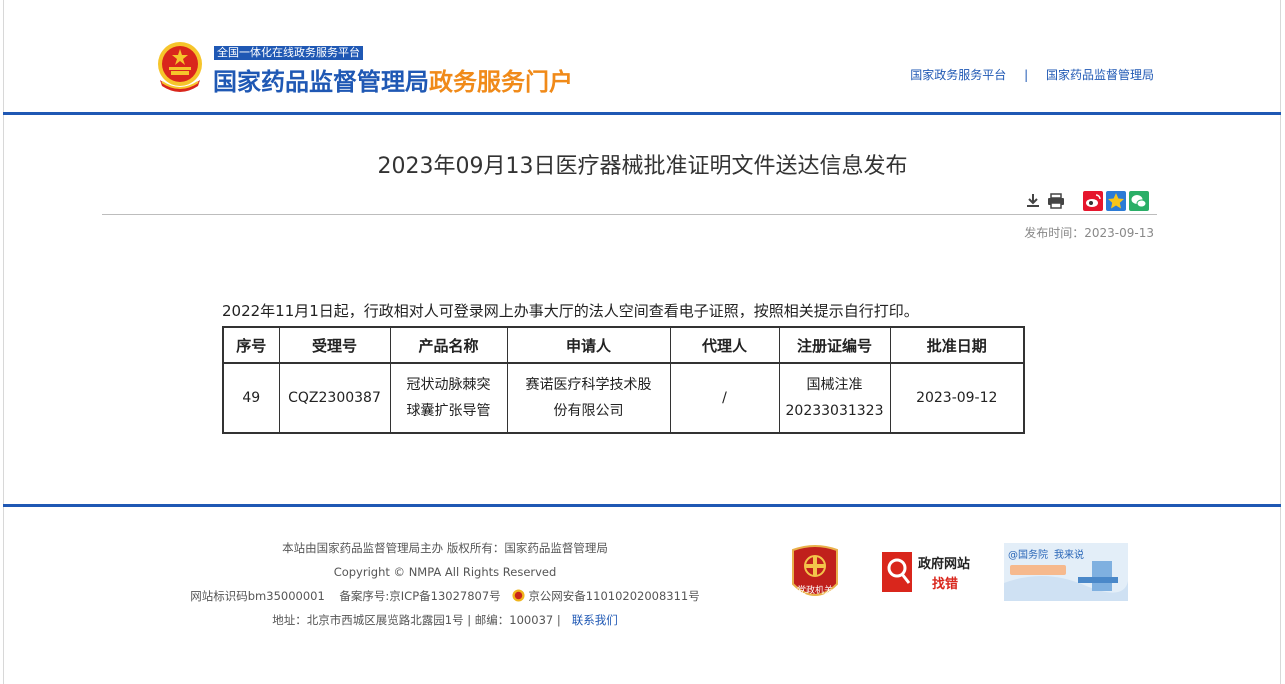 The height and width of the screenshot is (684, 1285). I want to click on col-header-product: 产品名称, so click(448, 345).